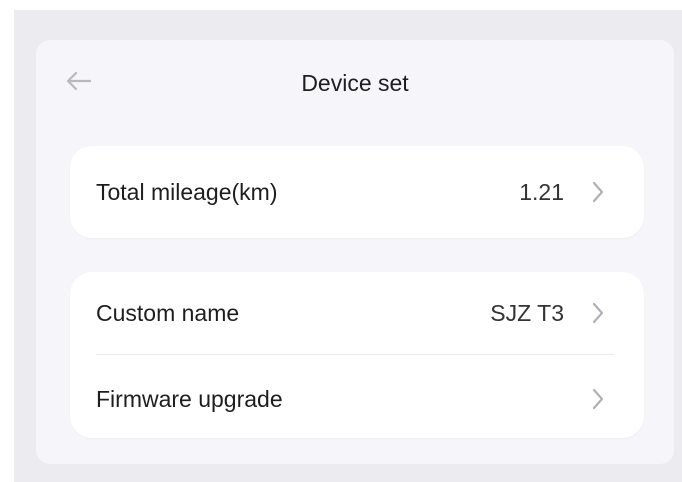 Image resolution: width=682 pixels, height=482 pixels. What do you see at coordinates (187, 191) in the screenshot?
I see `total-mileage-label: Total mileage(km)` at bounding box center [187, 191].